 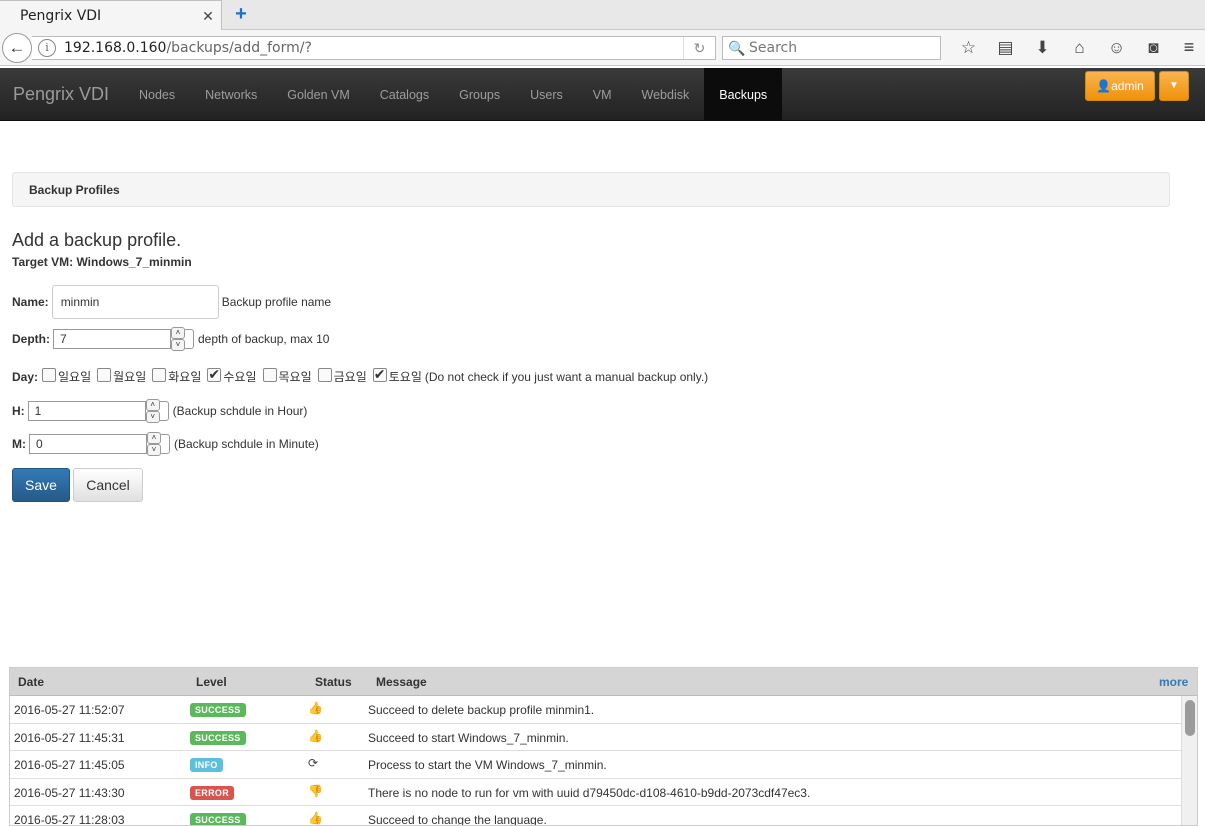 I want to click on admin-dropdown-toggle: ▼, so click(x=1174, y=86).